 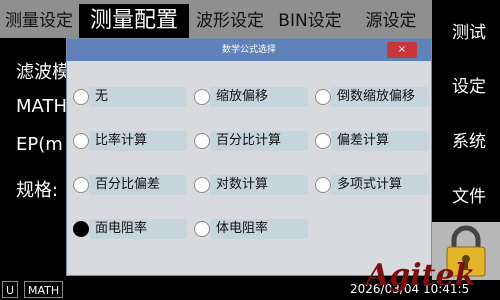 What do you see at coordinates (469, 197) in the screenshot?
I see `sidebar-item-file: 文件` at bounding box center [469, 197].